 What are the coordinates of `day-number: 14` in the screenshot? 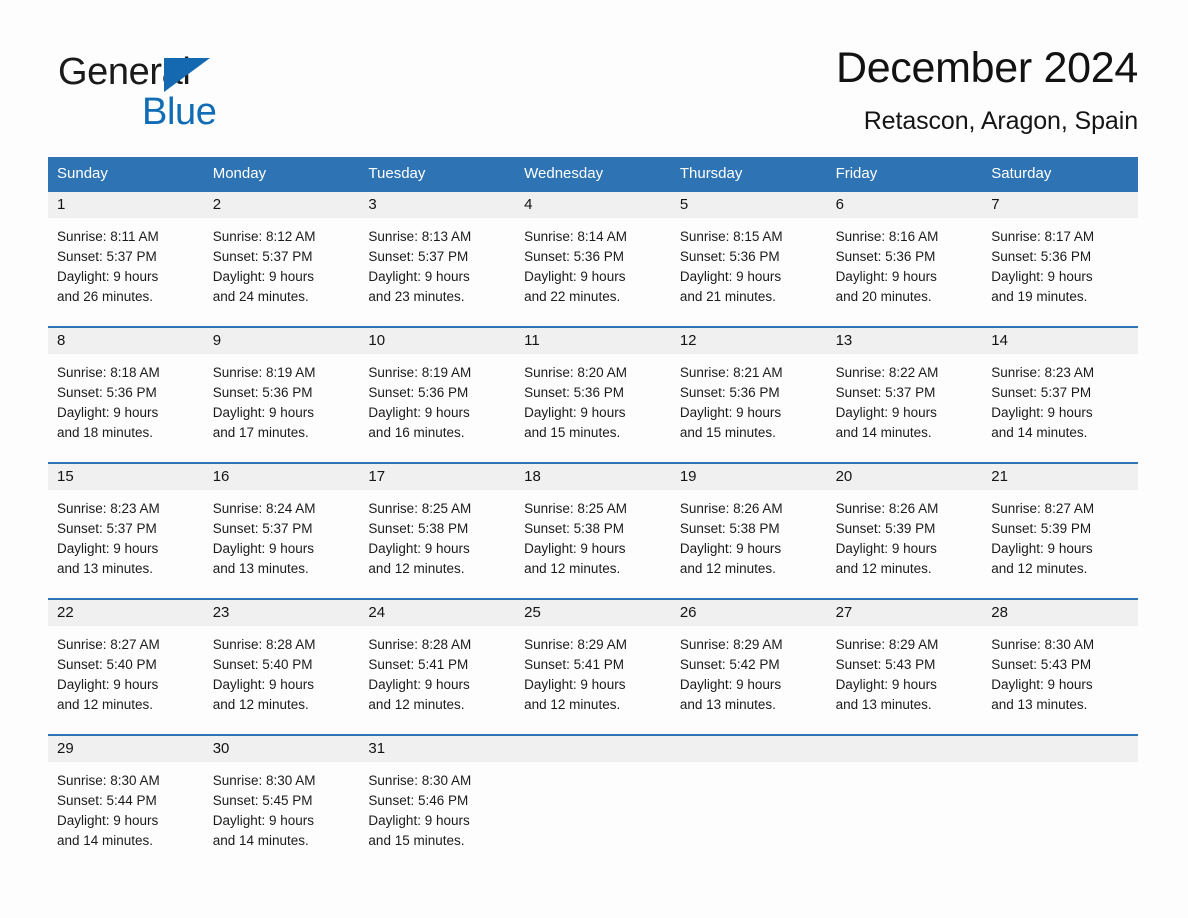 It's located at (1060, 341).